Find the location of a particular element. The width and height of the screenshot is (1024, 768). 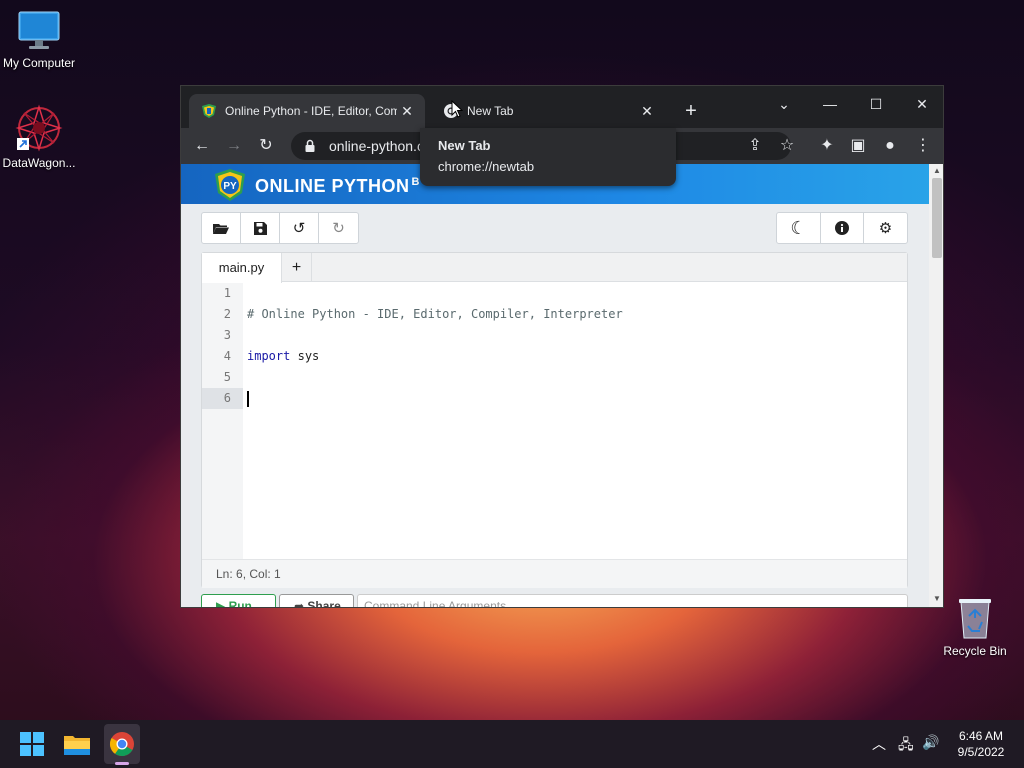

line-number: 3 is located at coordinates (227, 335).